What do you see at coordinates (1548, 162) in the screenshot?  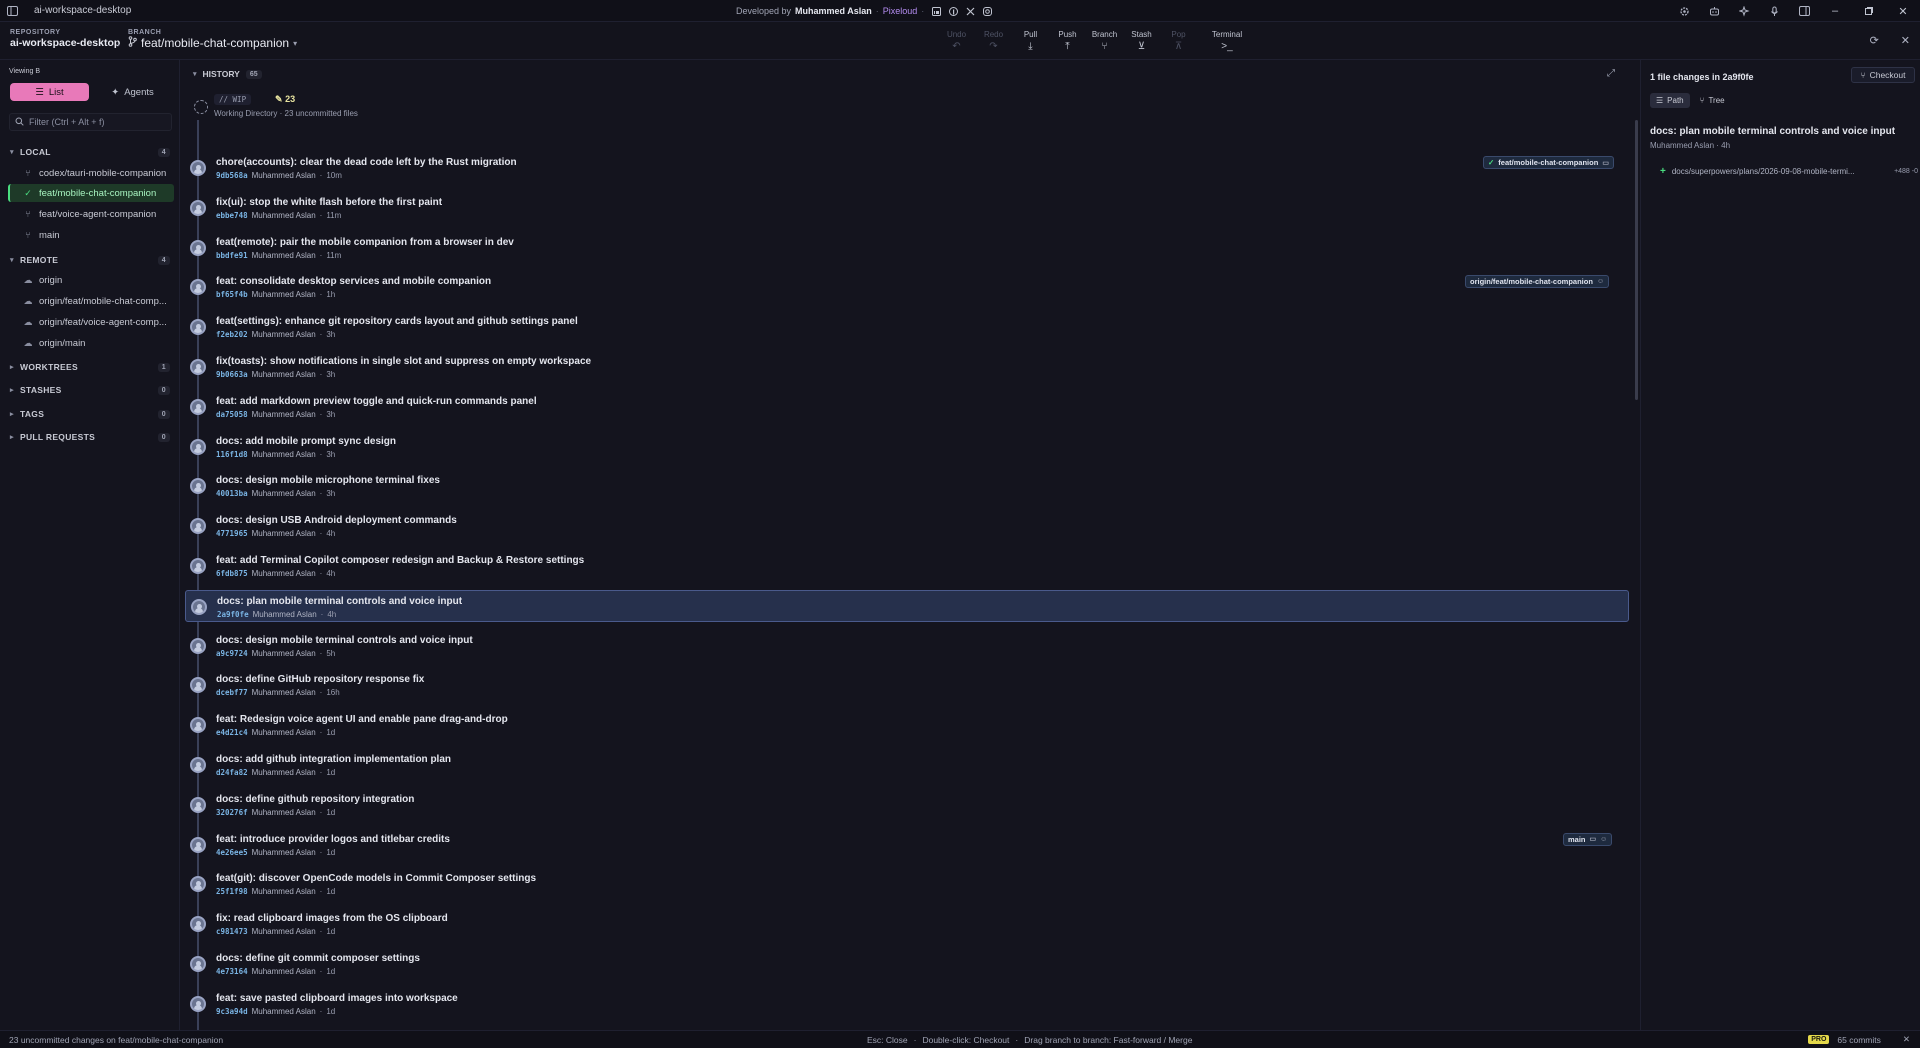 I see `local-branch-ref-tag: ✓ feat/mobile-chat-companion ▭` at bounding box center [1548, 162].